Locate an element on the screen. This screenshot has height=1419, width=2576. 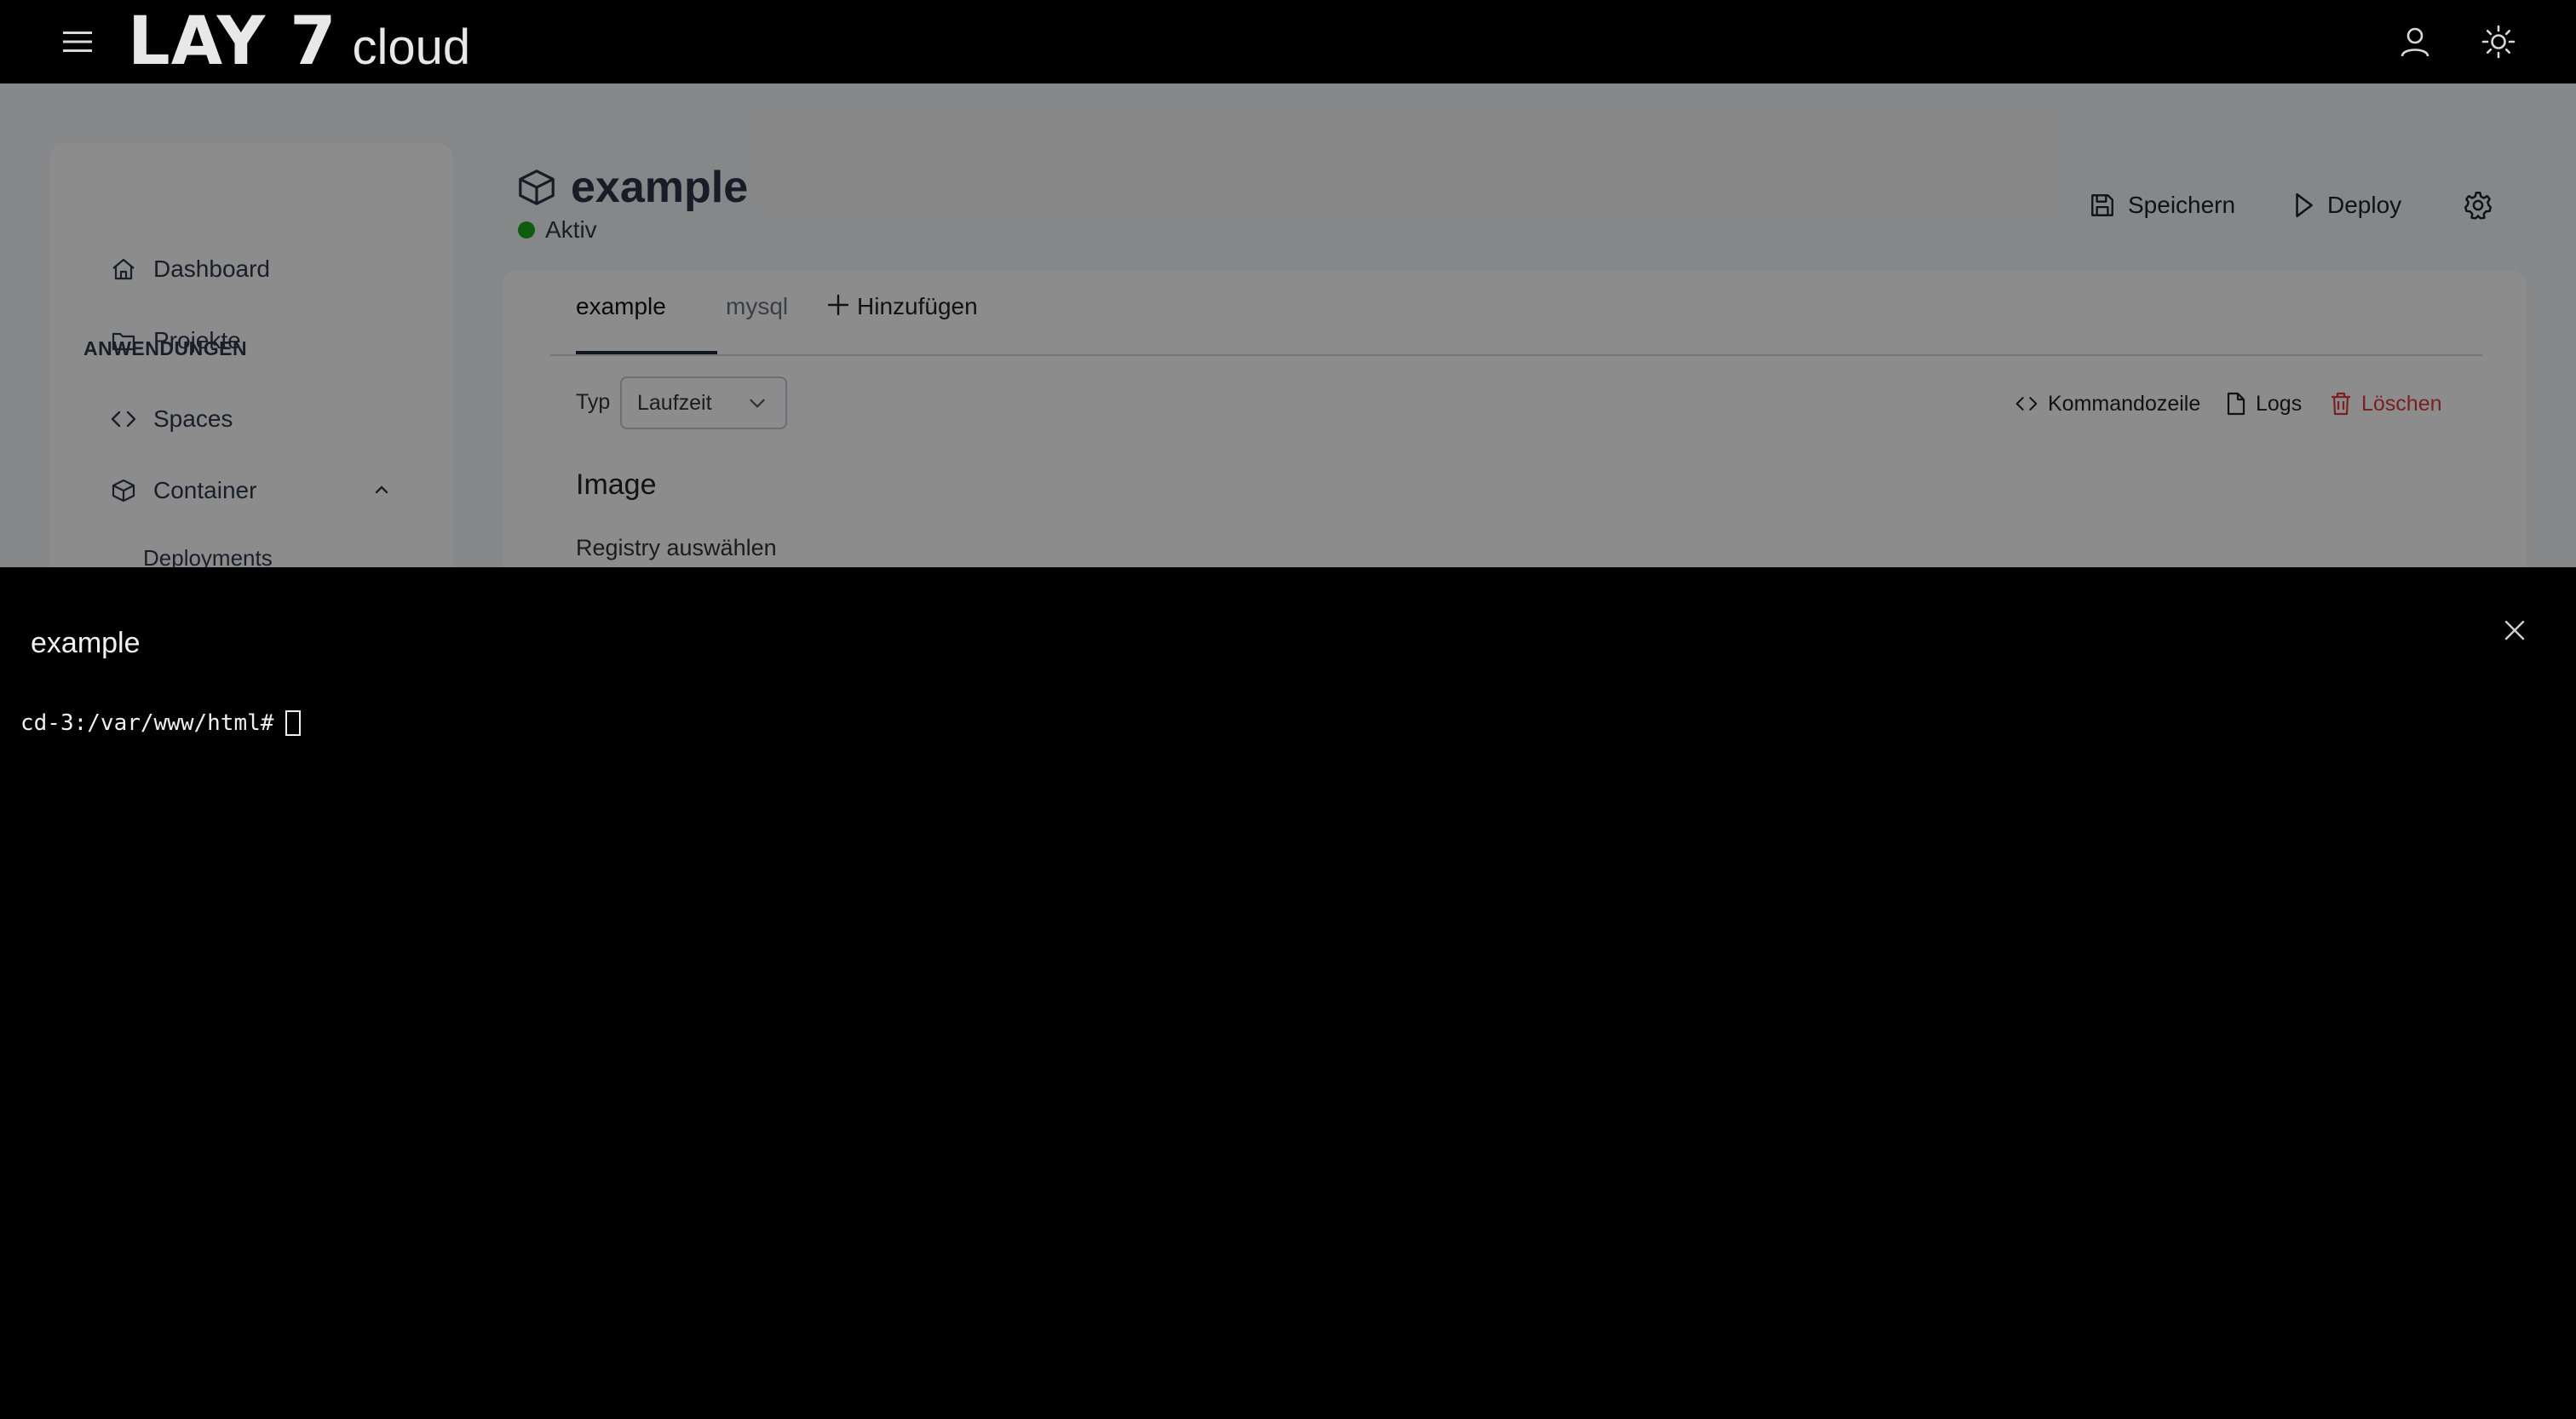
terminal-input-line: cd-3:/var/www/html# is located at coordinates (161, 723).